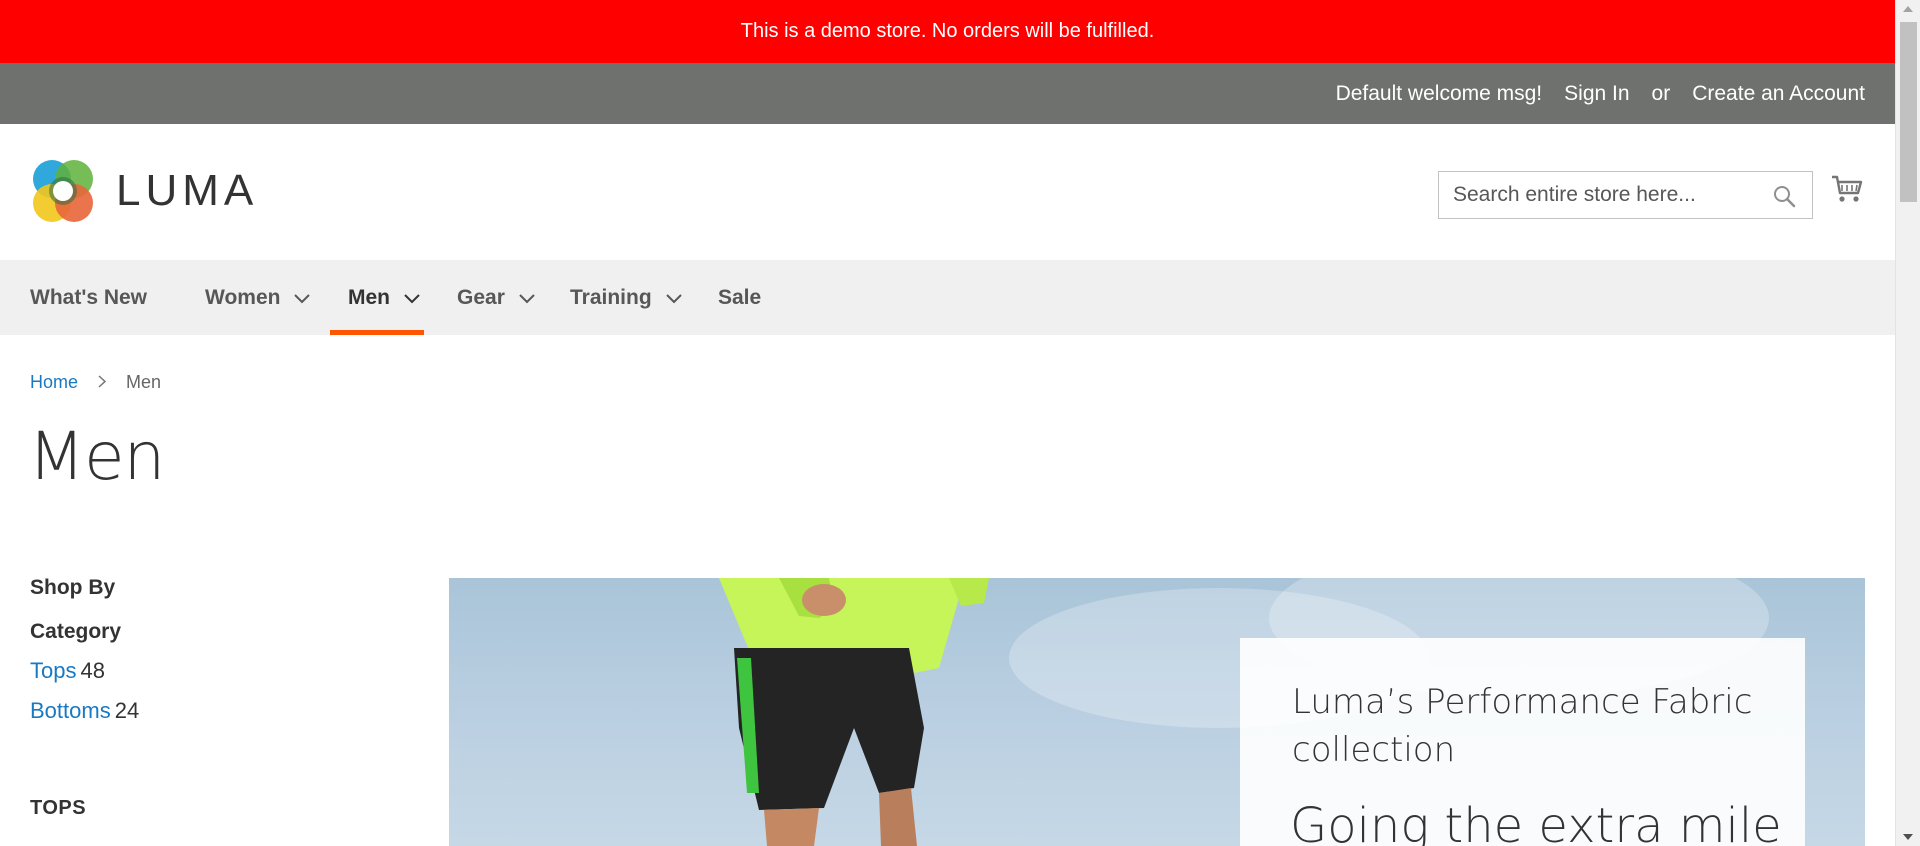  What do you see at coordinates (187, 190) in the screenshot?
I see `logo-text: LUMA` at bounding box center [187, 190].